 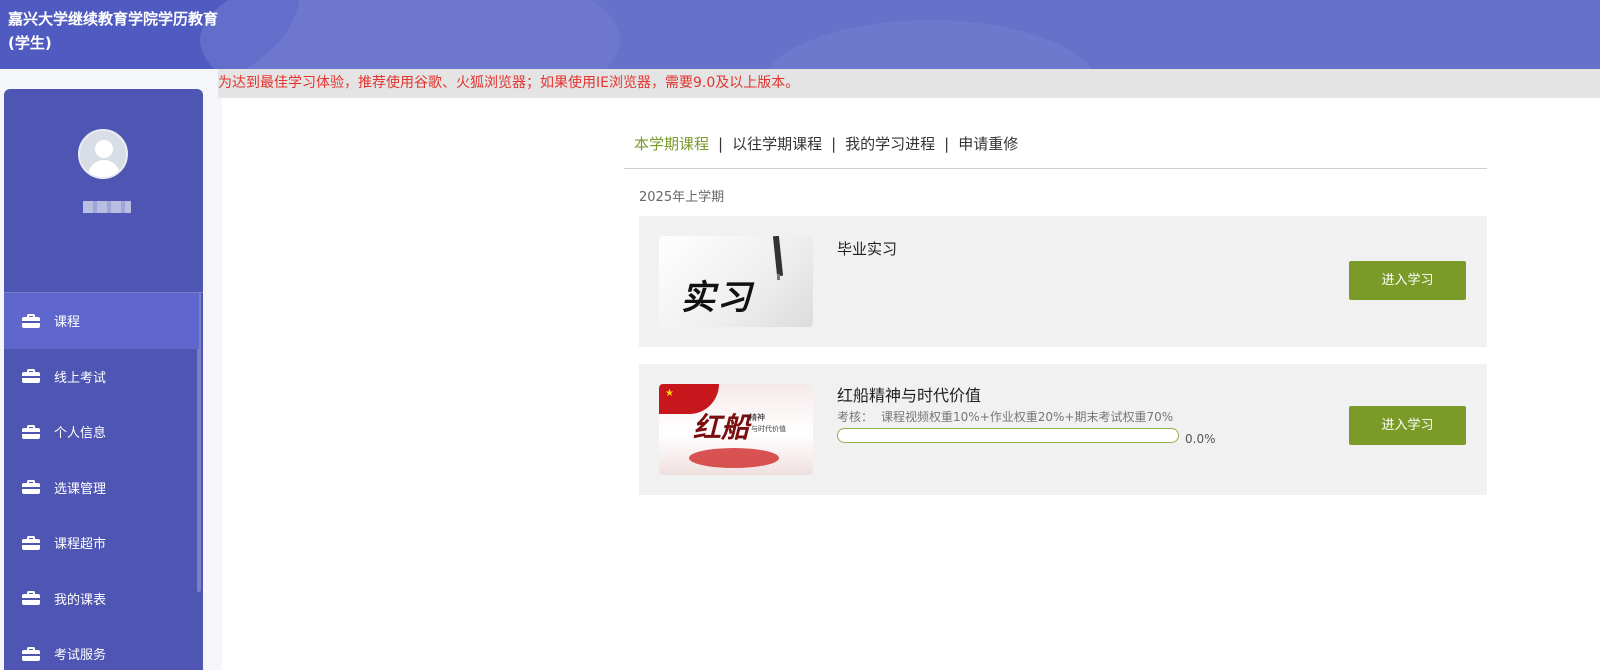 What do you see at coordinates (734, 458) in the screenshot?
I see `red-cloud-decoration` at bounding box center [734, 458].